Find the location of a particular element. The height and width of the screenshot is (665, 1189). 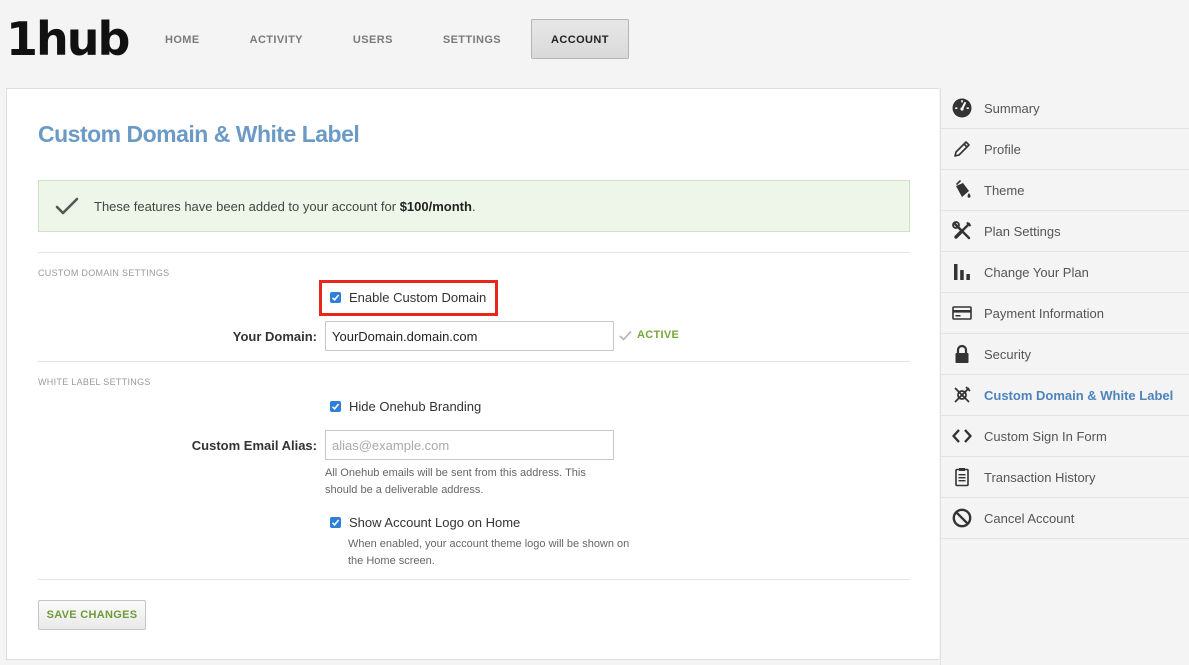

nav-account: ACCOUNT is located at coordinates (580, 39).